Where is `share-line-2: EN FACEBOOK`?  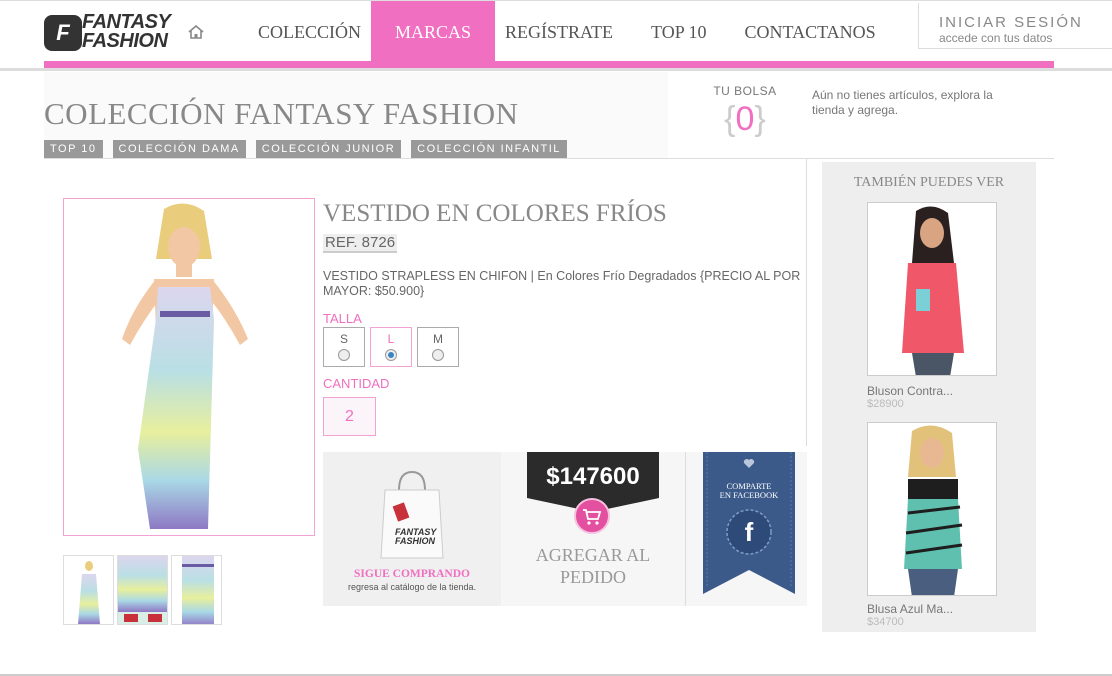 share-line-2: EN FACEBOOK is located at coordinates (749, 495).